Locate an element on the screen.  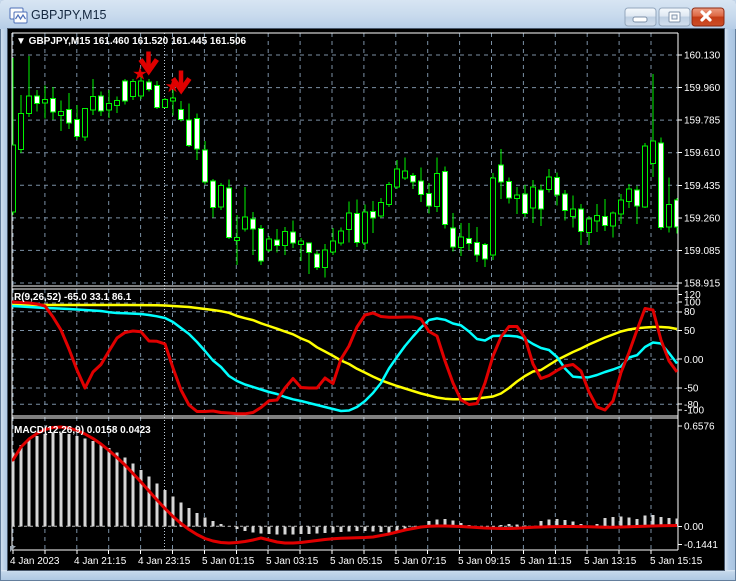
svg-text: 0.6576 is located at coordinates (699, 426).